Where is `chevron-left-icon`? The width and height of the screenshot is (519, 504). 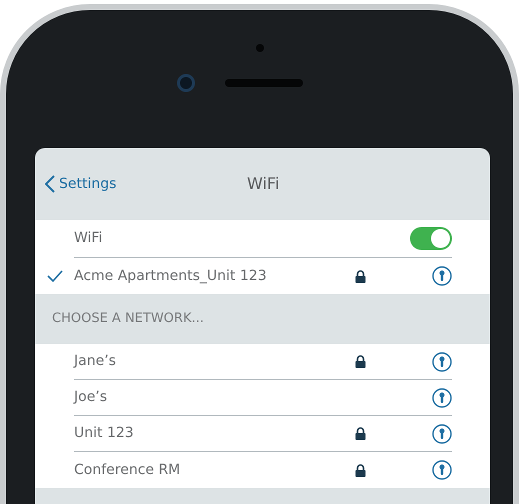
chevron-left-icon is located at coordinates (50, 184).